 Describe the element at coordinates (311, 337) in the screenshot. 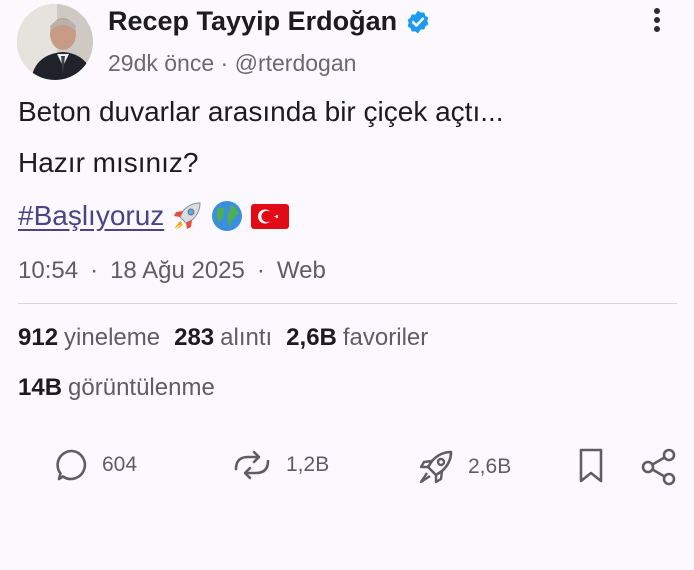

I see `favorite-count: 2,6B` at that location.